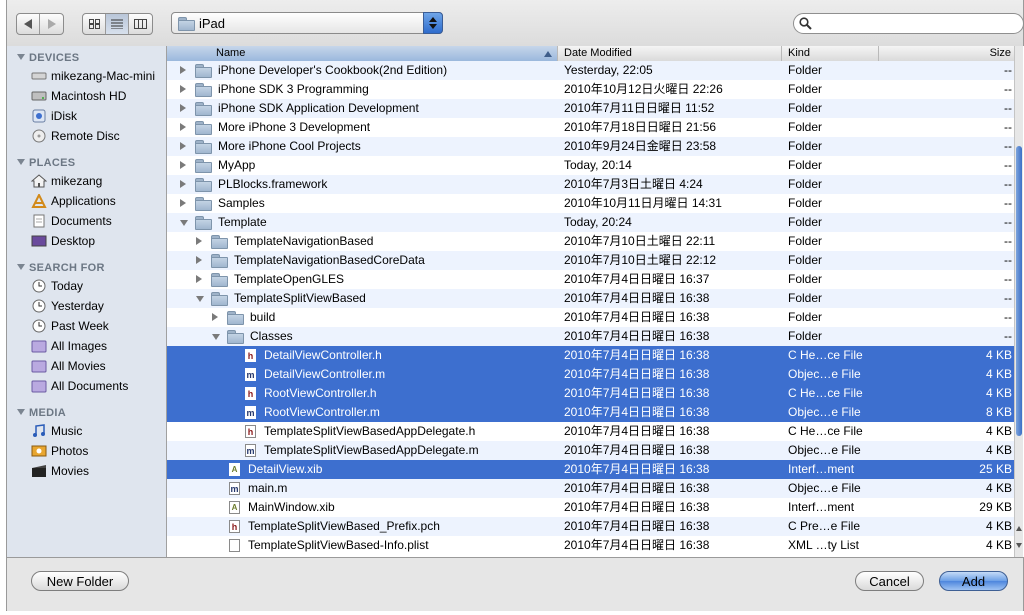 This screenshot has width=1024, height=615. Describe the element at coordinates (368, 146) in the screenshot. I see `name-cell: More iPhone Cool Projects` at that location.